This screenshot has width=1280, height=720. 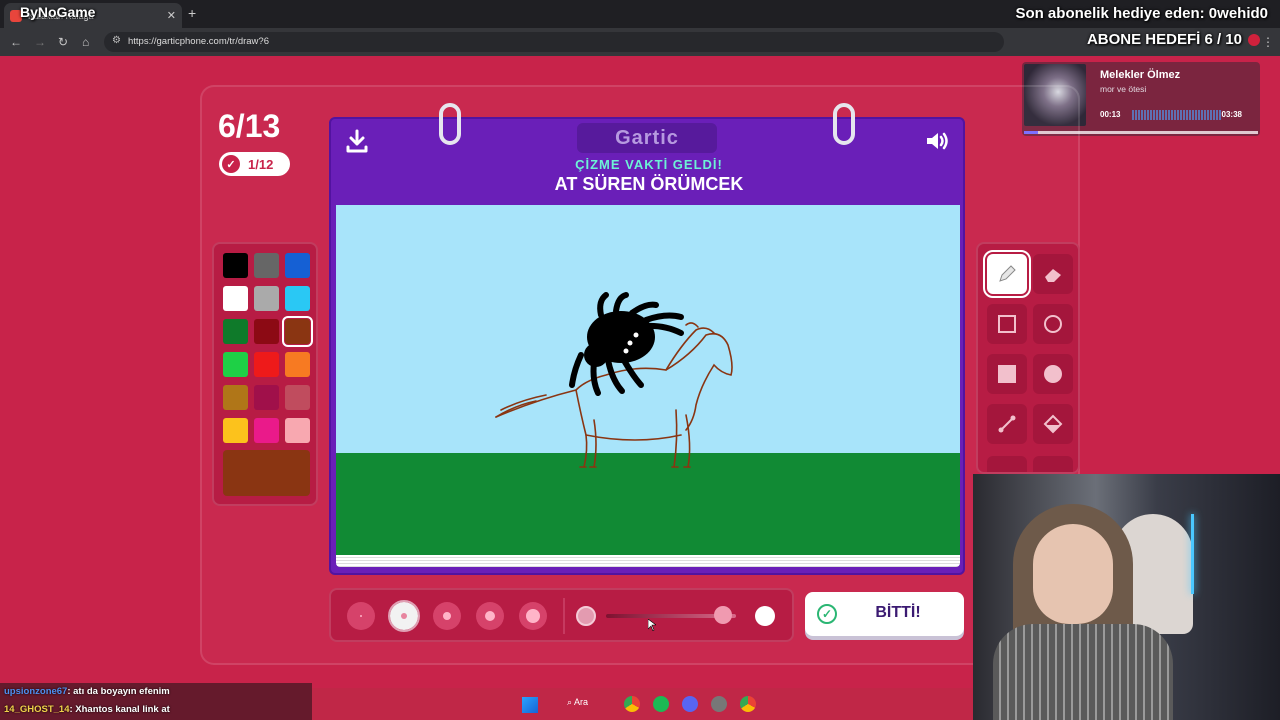 What do you see at coordinates (63, 42) in the screenshot?
I see `reload-icon: ↻` at bounding box center [63, 42].